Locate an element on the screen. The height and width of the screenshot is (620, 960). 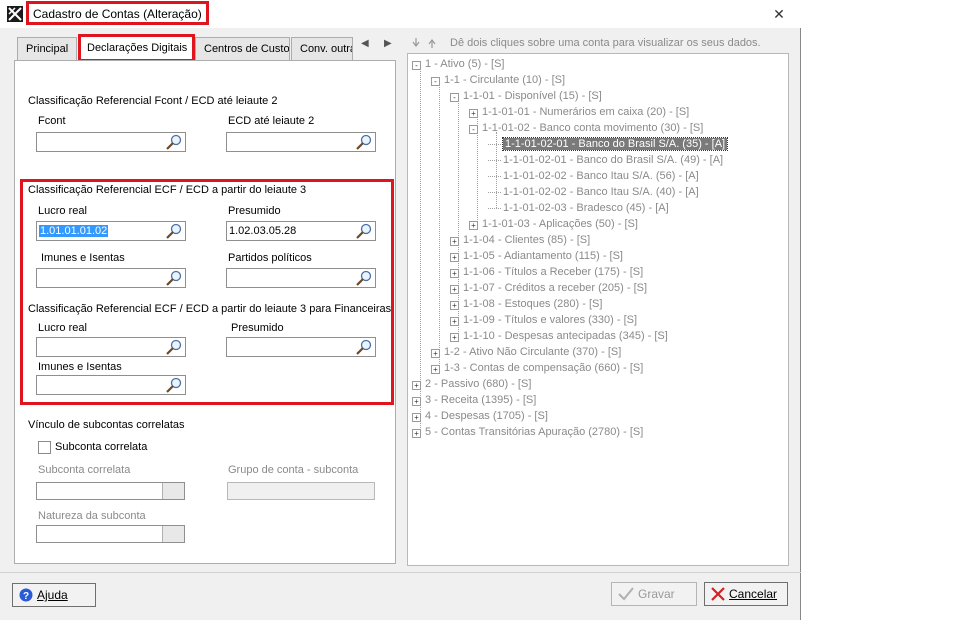
tree-node: +1-1-06 - Títulos a Receber (175) - [S] is located at coordinates (546, 272).